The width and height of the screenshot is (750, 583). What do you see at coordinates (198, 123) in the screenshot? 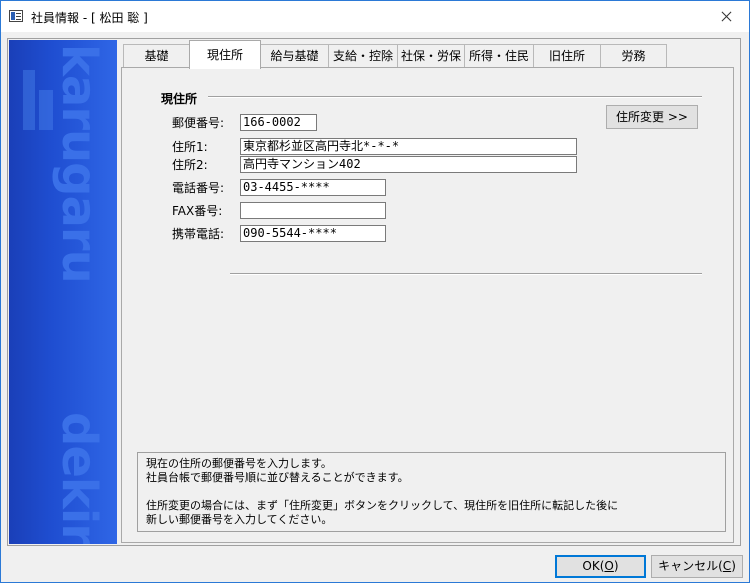
I see `postal-code-label: 郵便番号:` at bounding box center [198, 123].